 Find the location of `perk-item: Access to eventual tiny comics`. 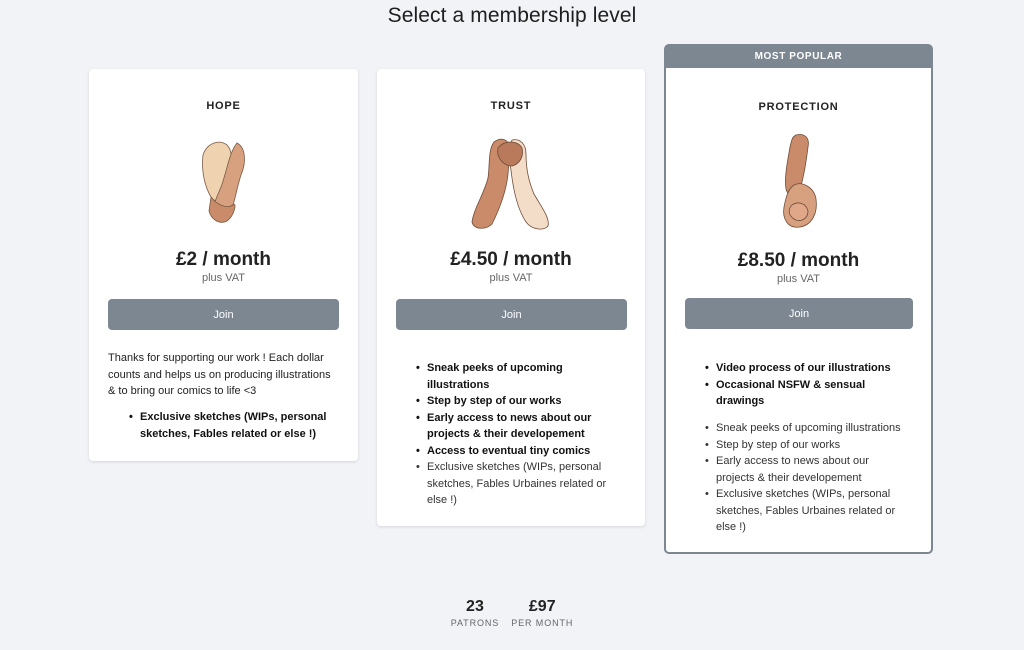

perk-item: Access to eventual tiny comics is located at coordinates (518, 451).